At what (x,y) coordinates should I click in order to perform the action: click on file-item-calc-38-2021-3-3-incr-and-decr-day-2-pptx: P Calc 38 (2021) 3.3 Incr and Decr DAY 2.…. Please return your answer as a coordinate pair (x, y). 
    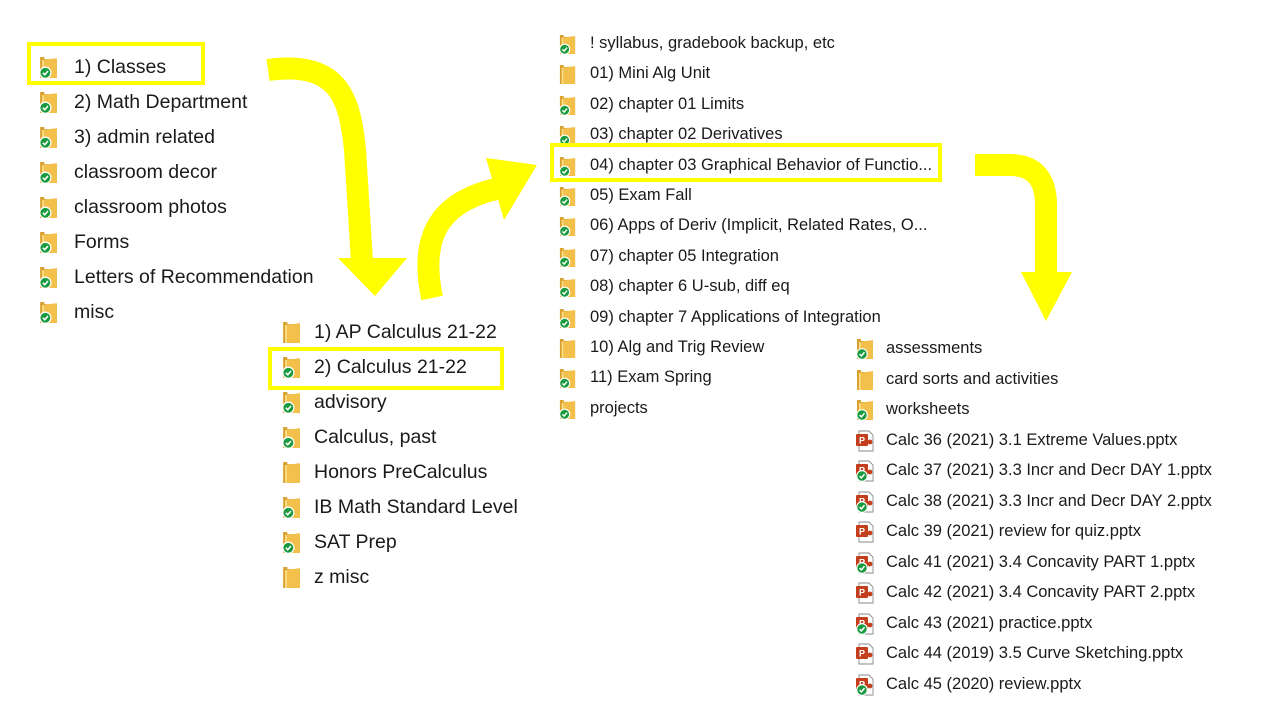
    Looking at the image, I should click on (1045, 502).